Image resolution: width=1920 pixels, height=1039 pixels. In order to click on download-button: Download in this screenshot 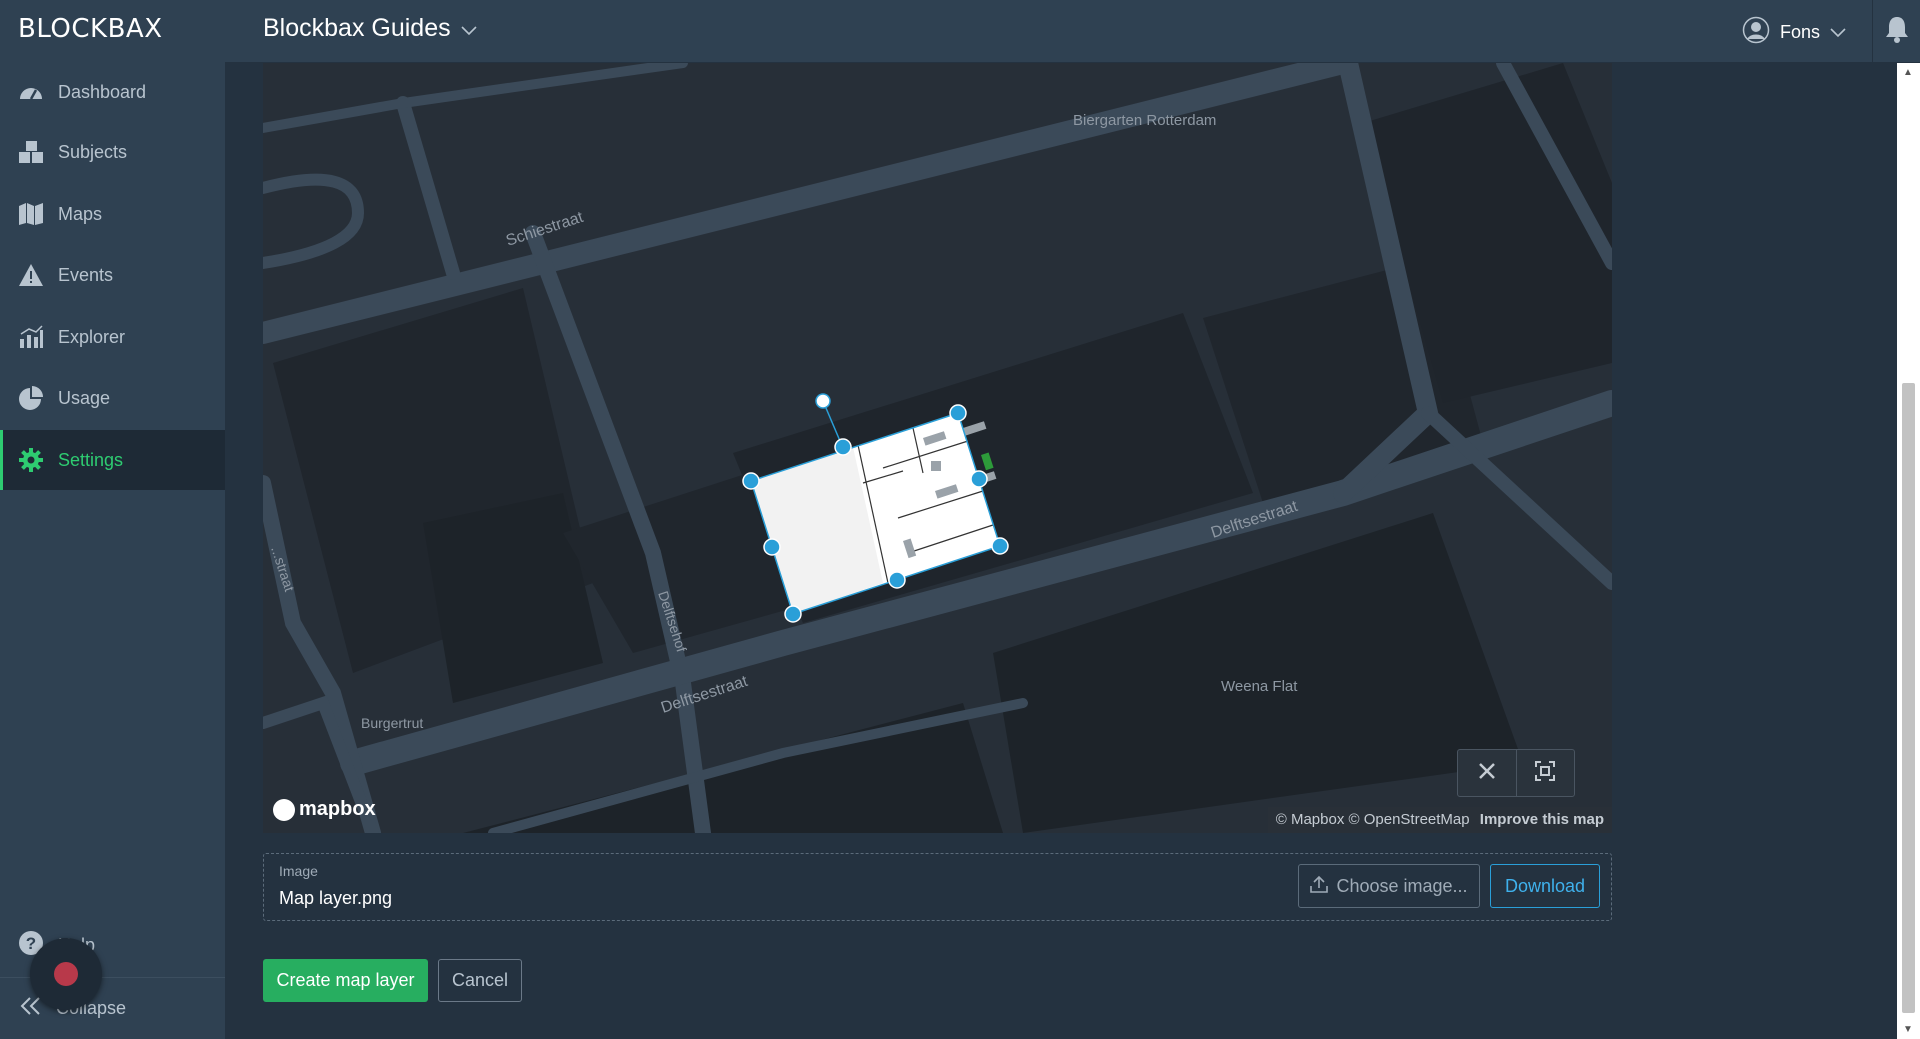, I will do `click(1545, 886)`.